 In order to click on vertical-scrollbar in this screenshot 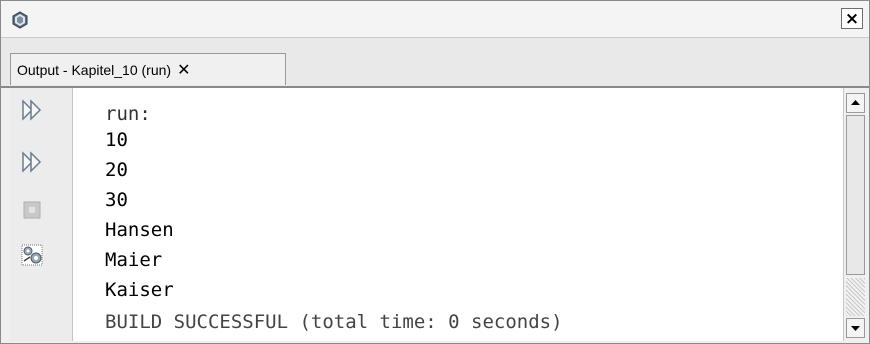, I will do `click(855, 214)`.